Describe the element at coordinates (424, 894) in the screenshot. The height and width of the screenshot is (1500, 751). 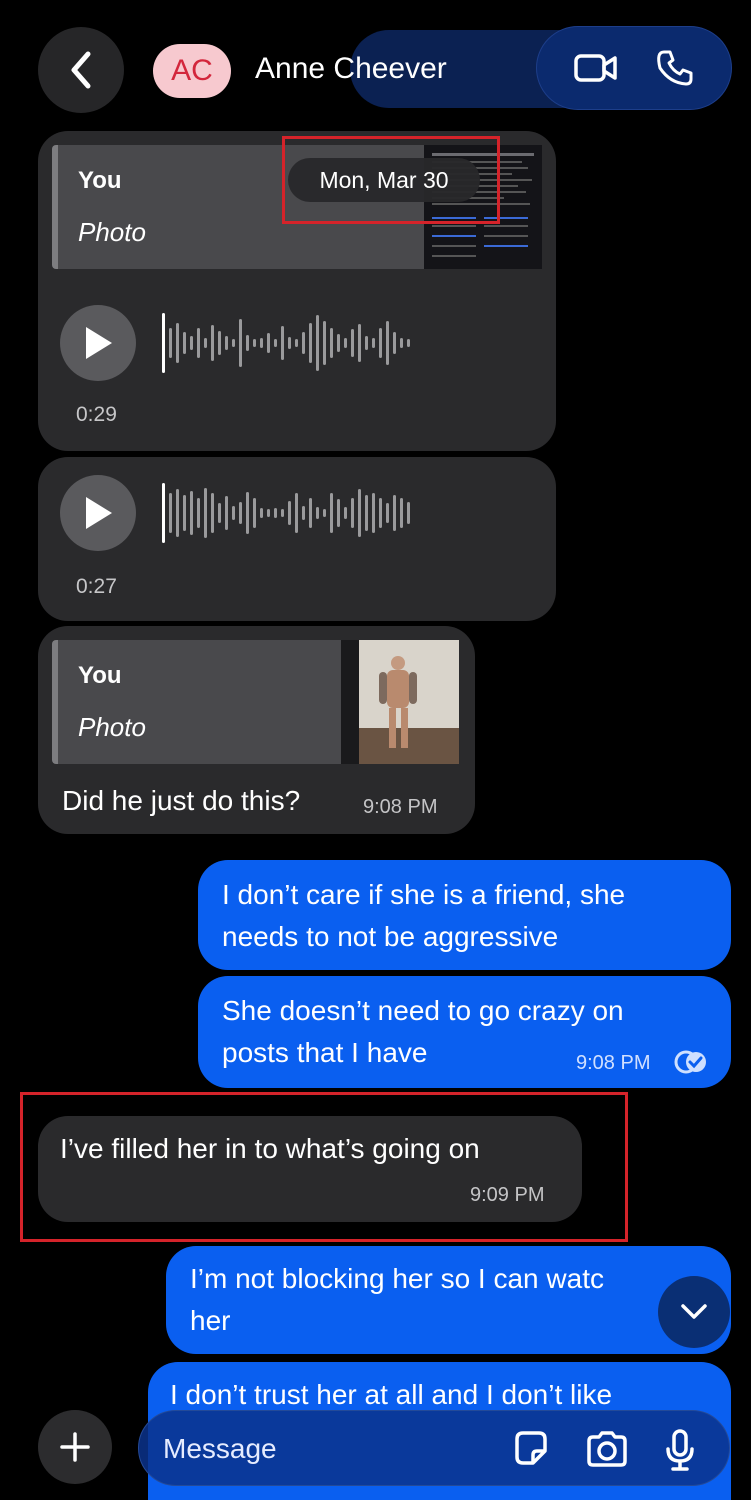
I see `message-text-line: I don’t care if she is a friend, she` at that location.